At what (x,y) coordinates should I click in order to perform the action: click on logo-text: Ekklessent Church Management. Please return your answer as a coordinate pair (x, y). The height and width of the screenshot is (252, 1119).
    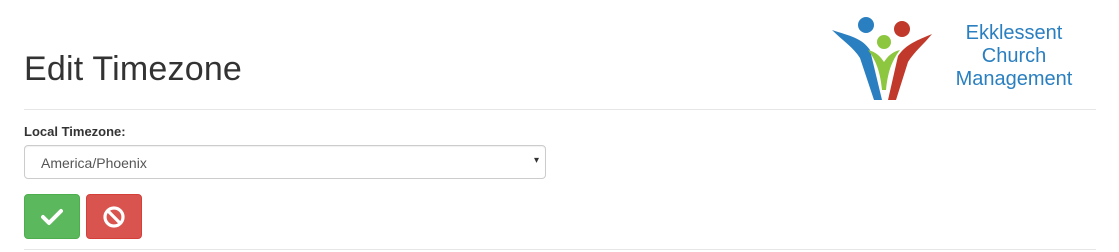
    Looking at the image, I should click on (1014, 56).